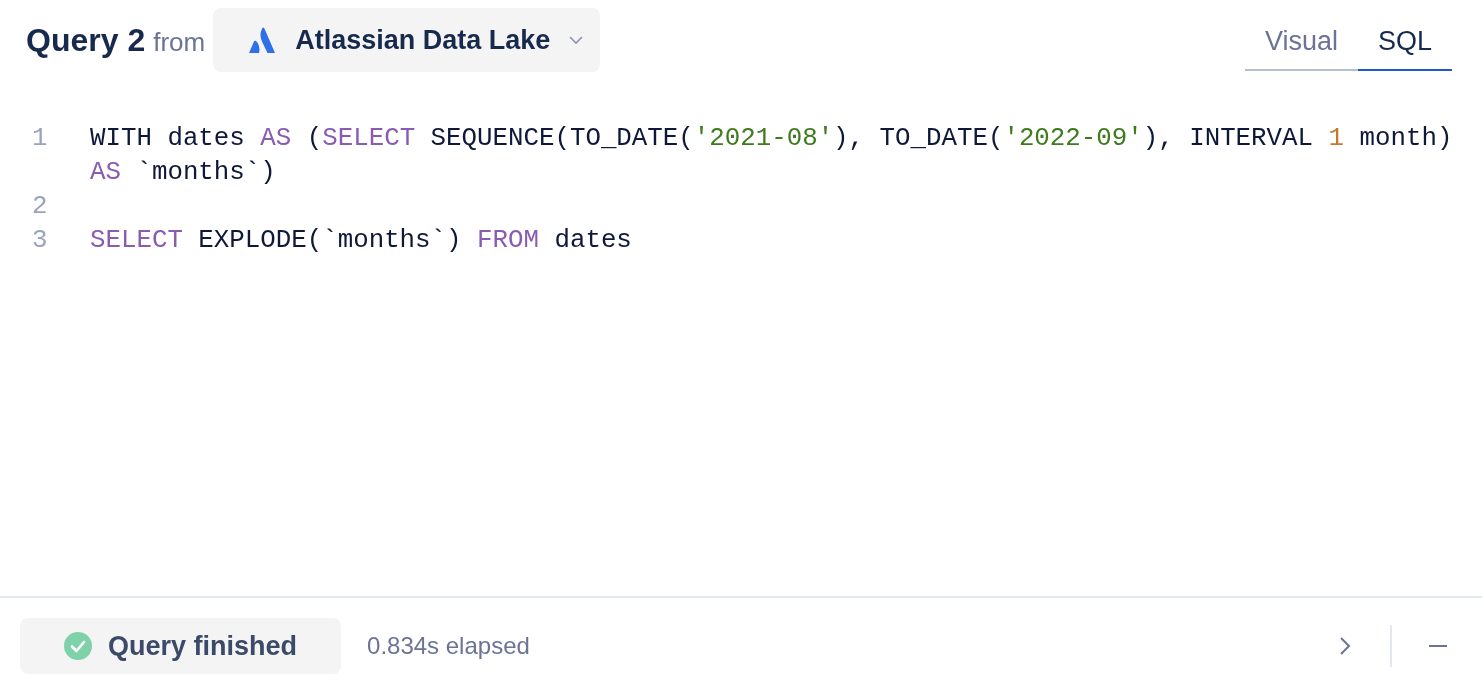  Describe the element at coordinates (86, 40) in the screenshot. I see `query-title: Query 2` at that location.